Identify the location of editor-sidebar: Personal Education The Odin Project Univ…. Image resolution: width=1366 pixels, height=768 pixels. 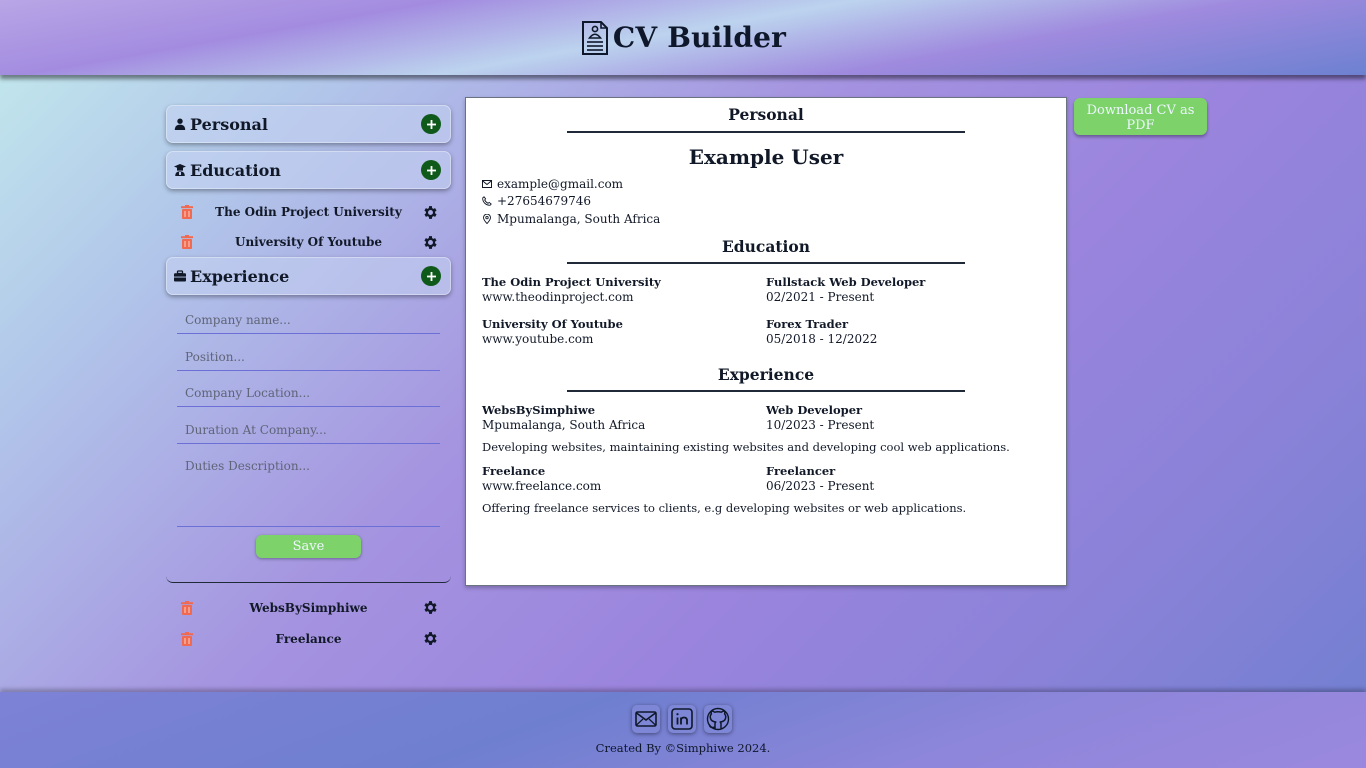
(308, 379).